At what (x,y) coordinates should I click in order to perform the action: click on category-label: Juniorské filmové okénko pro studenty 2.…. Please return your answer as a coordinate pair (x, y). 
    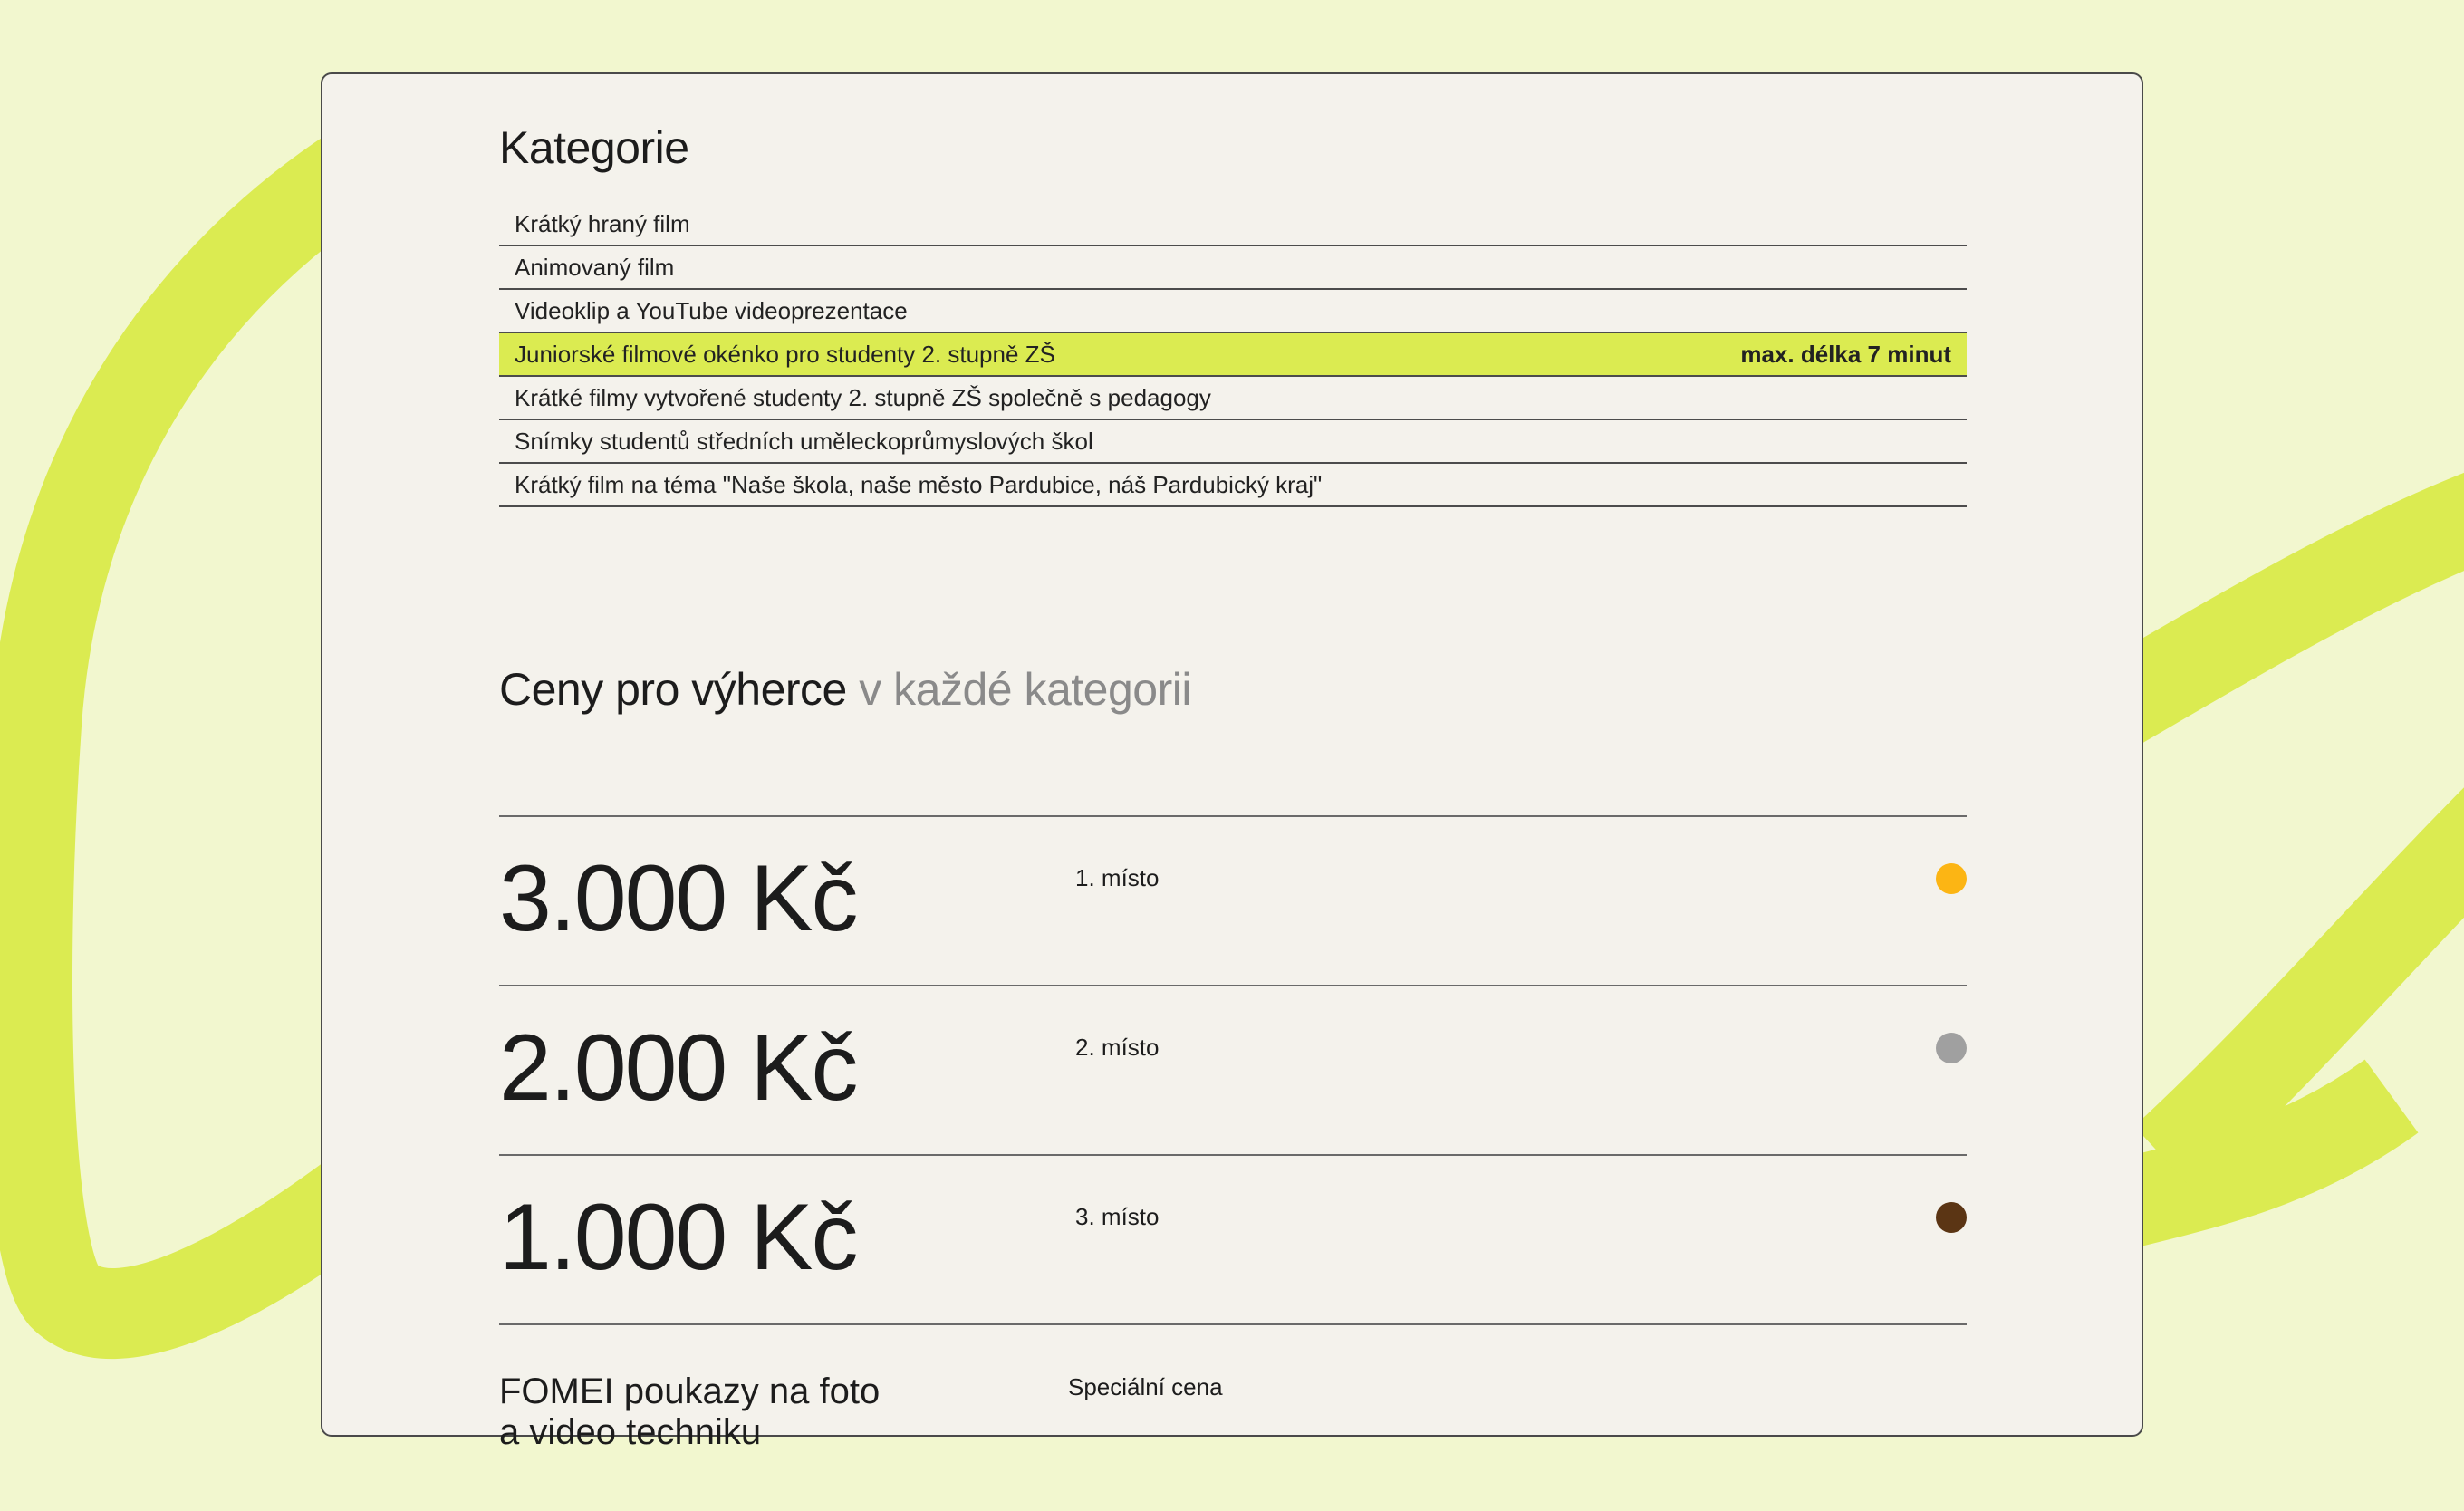
    Looking at the image, I should click on (785, 354).